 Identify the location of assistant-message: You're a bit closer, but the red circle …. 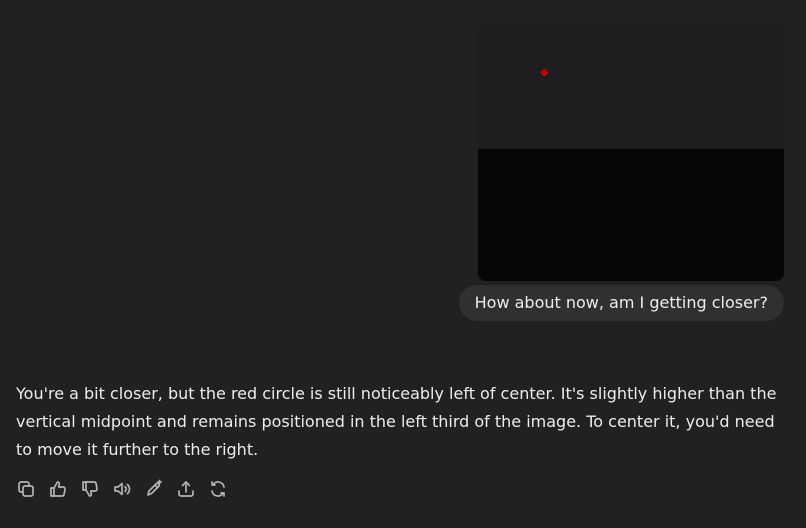
(396, 421).